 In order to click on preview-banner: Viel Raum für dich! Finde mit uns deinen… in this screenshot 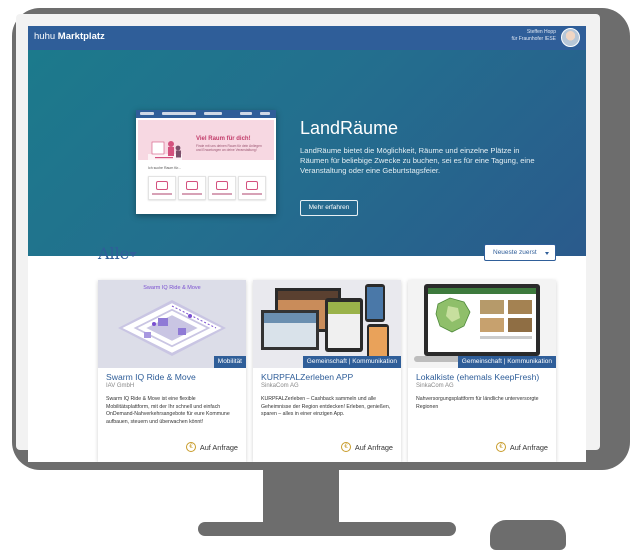, I will do `click(206, 142)`.